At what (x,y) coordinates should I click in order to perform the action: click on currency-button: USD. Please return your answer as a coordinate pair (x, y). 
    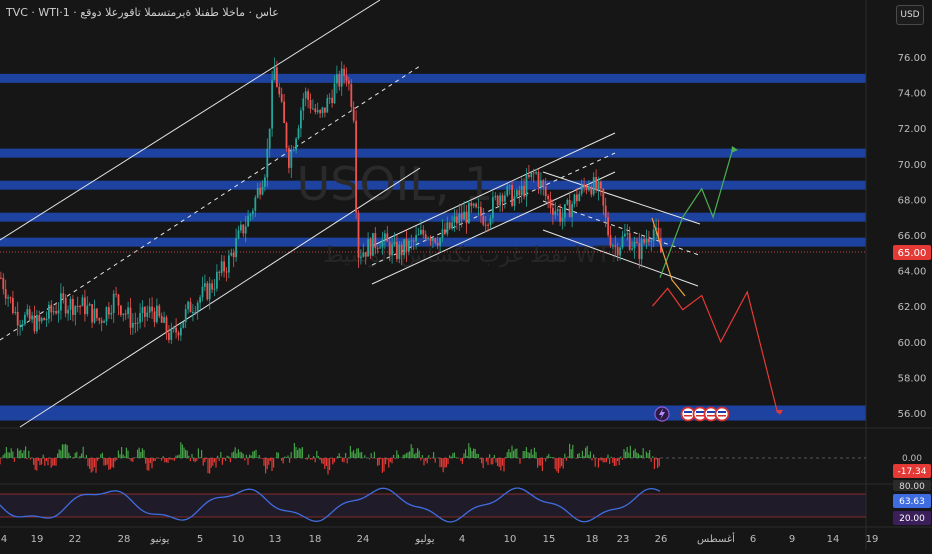
    Looking at the image, I should click on (910, 15).